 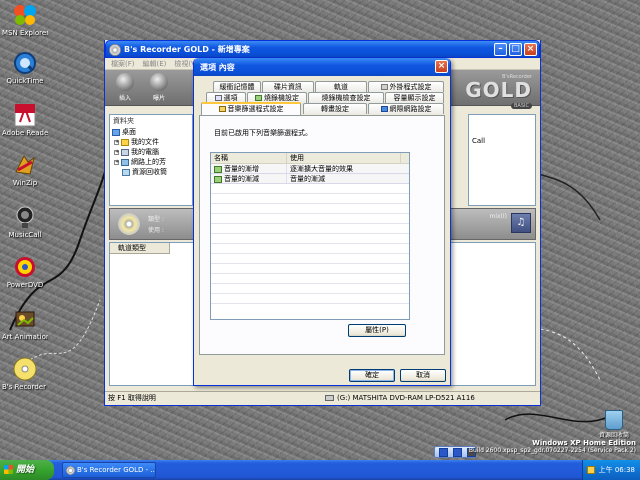 I want to click on desktop-icon-powerdvd: PowerDVD, so click(x=25, y=271).